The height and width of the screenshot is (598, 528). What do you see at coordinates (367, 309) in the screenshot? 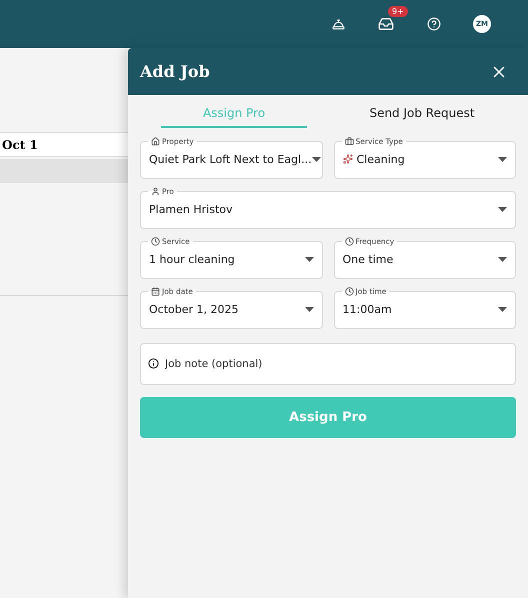
I see `field-value: 11:00am` at bounding box center [367, 309].